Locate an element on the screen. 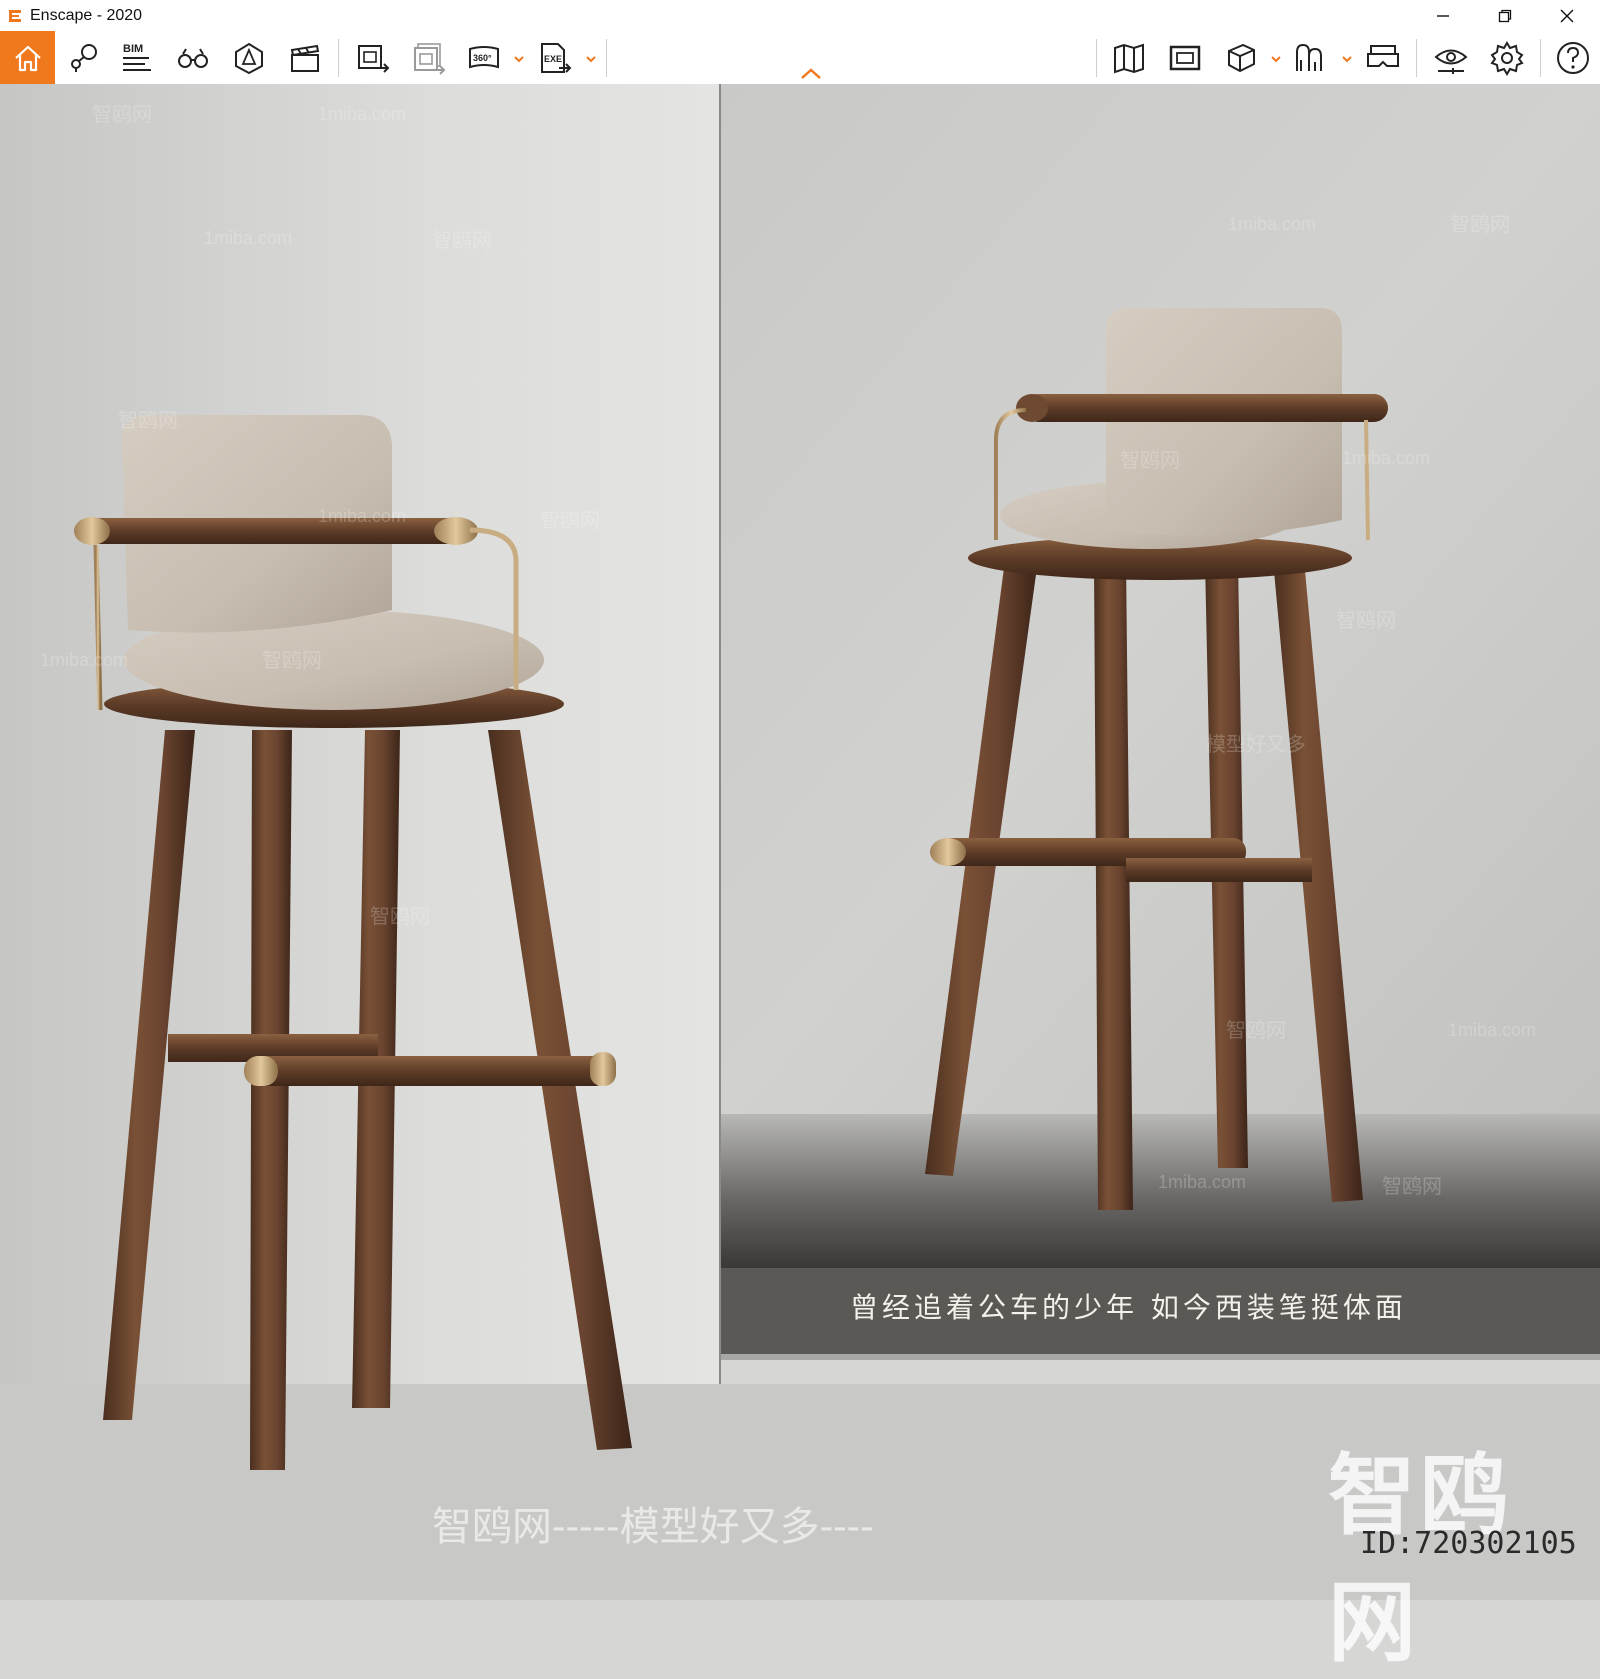  panorama-export-icon: 360° is located at coordinates (485, 57).